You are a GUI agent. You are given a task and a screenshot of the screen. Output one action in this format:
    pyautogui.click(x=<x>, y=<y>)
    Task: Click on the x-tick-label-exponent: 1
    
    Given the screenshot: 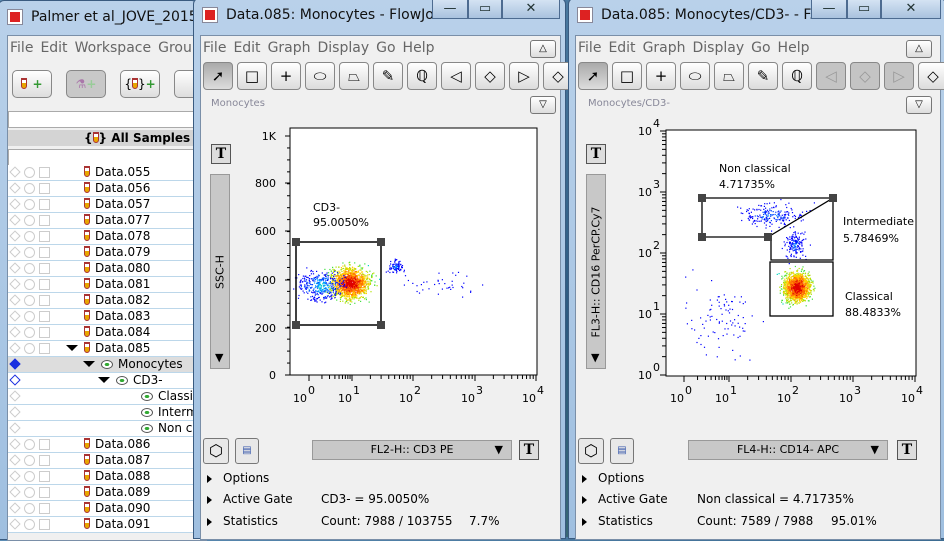 What is the action you would take?
    pyautogui.click(x=356, y=390)
    